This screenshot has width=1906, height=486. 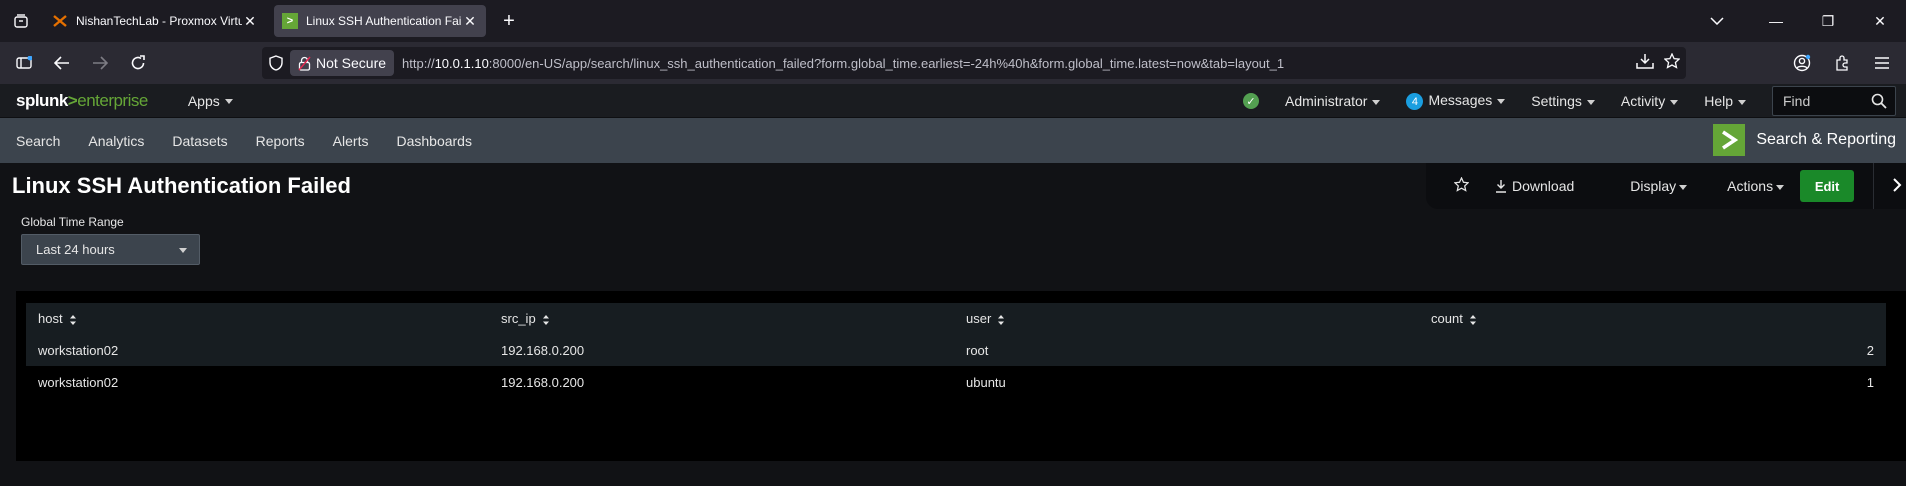 I want to click on column-header-host: host, so click(x=257, y=318).